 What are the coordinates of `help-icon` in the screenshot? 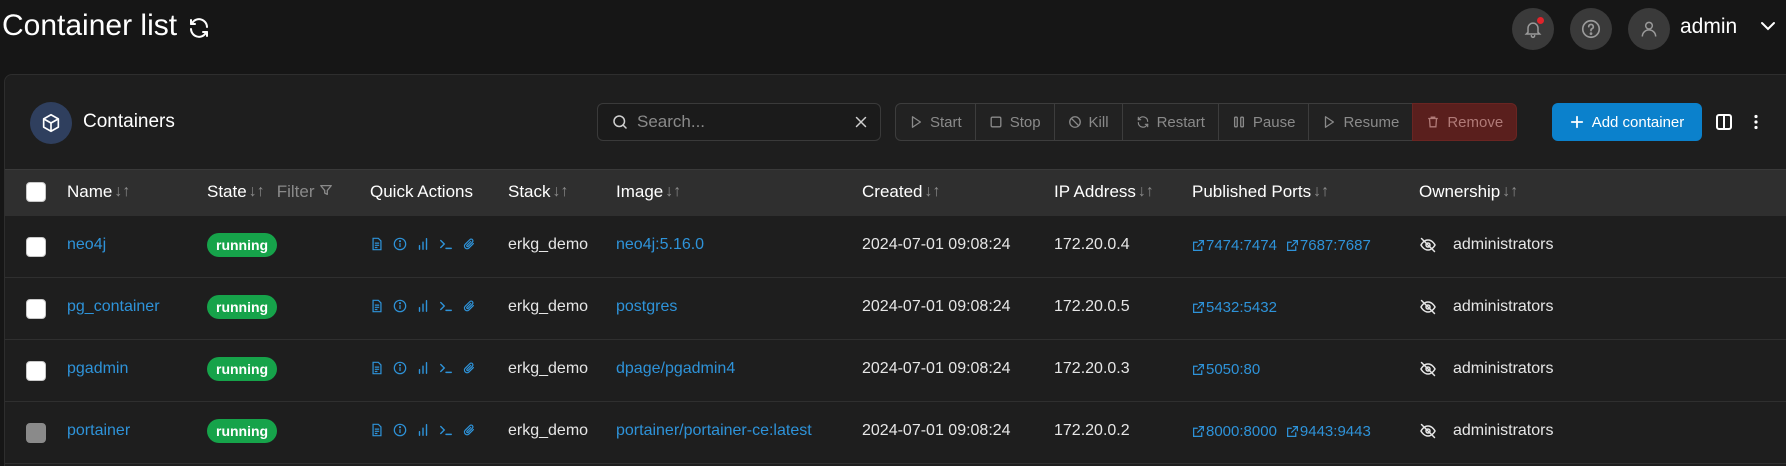 It's located at (1591, 29).